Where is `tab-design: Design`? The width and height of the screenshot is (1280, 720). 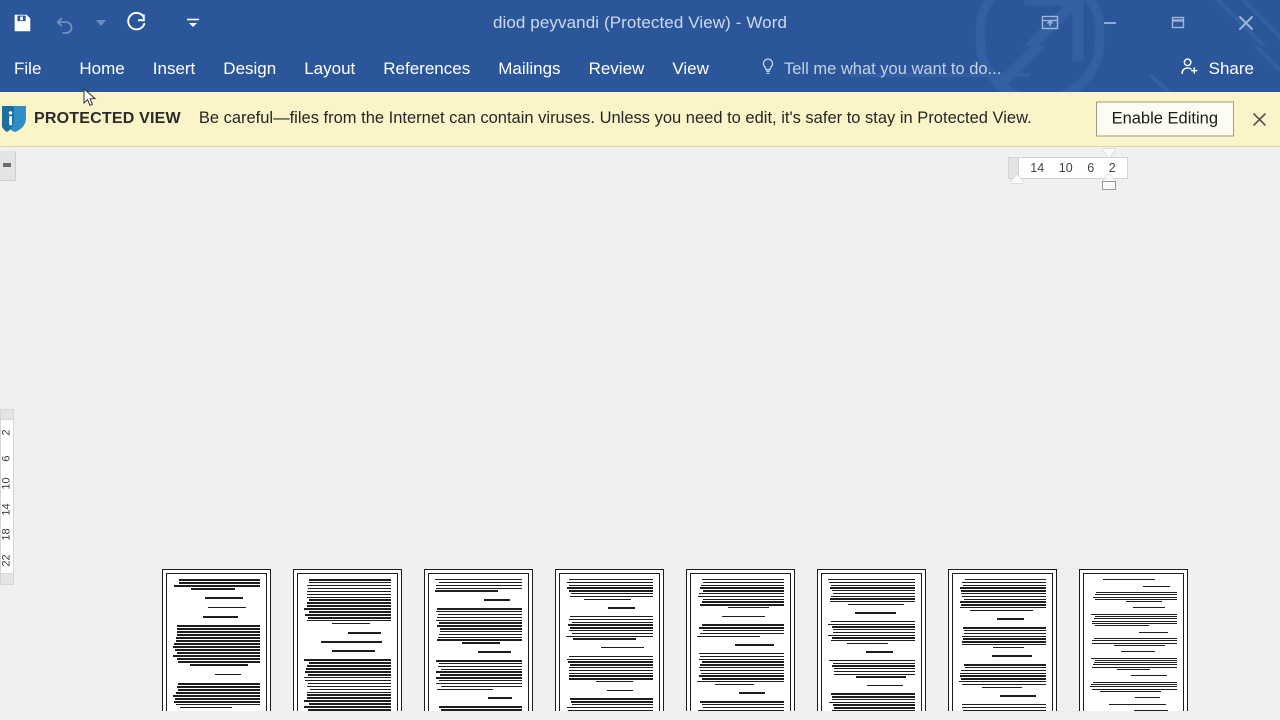
tab-design: Design is located at coordinates (249, 69).